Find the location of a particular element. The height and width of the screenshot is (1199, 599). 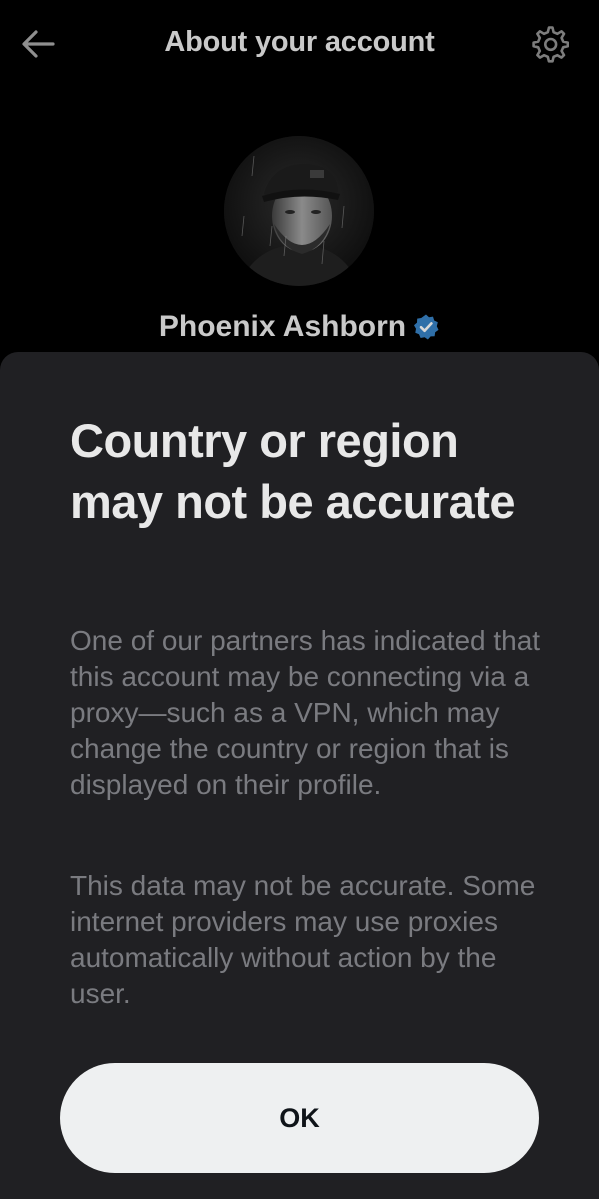

avatar is located at coordinates (299, 211).